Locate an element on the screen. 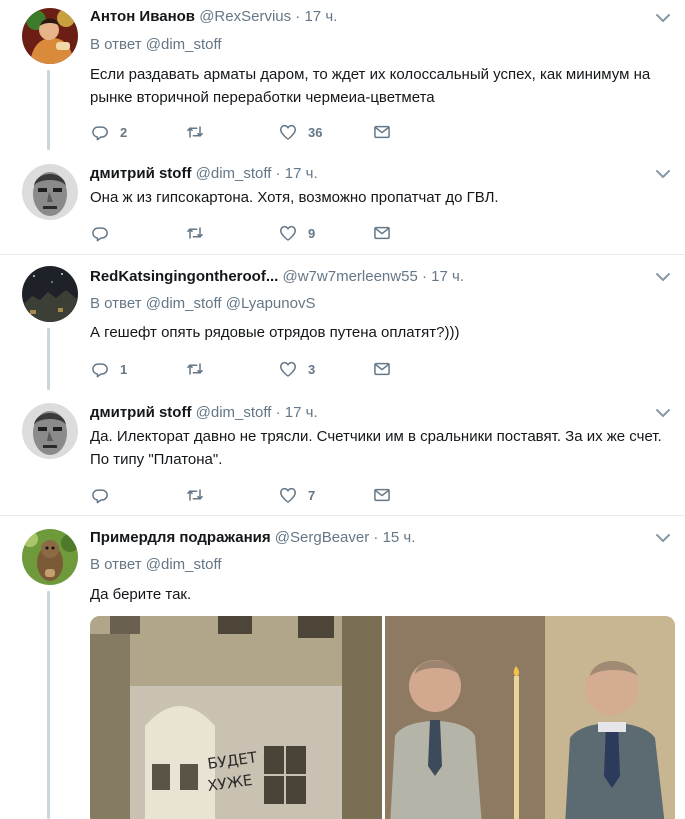 This screenshot has height=819, width=685. timestamp: 15 ч. is located at coordinates (399, 537).